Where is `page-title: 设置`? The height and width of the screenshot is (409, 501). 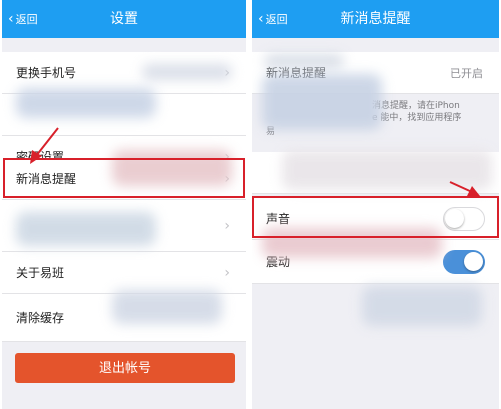
page-title: 设置 is located at coordinates (124, 19).